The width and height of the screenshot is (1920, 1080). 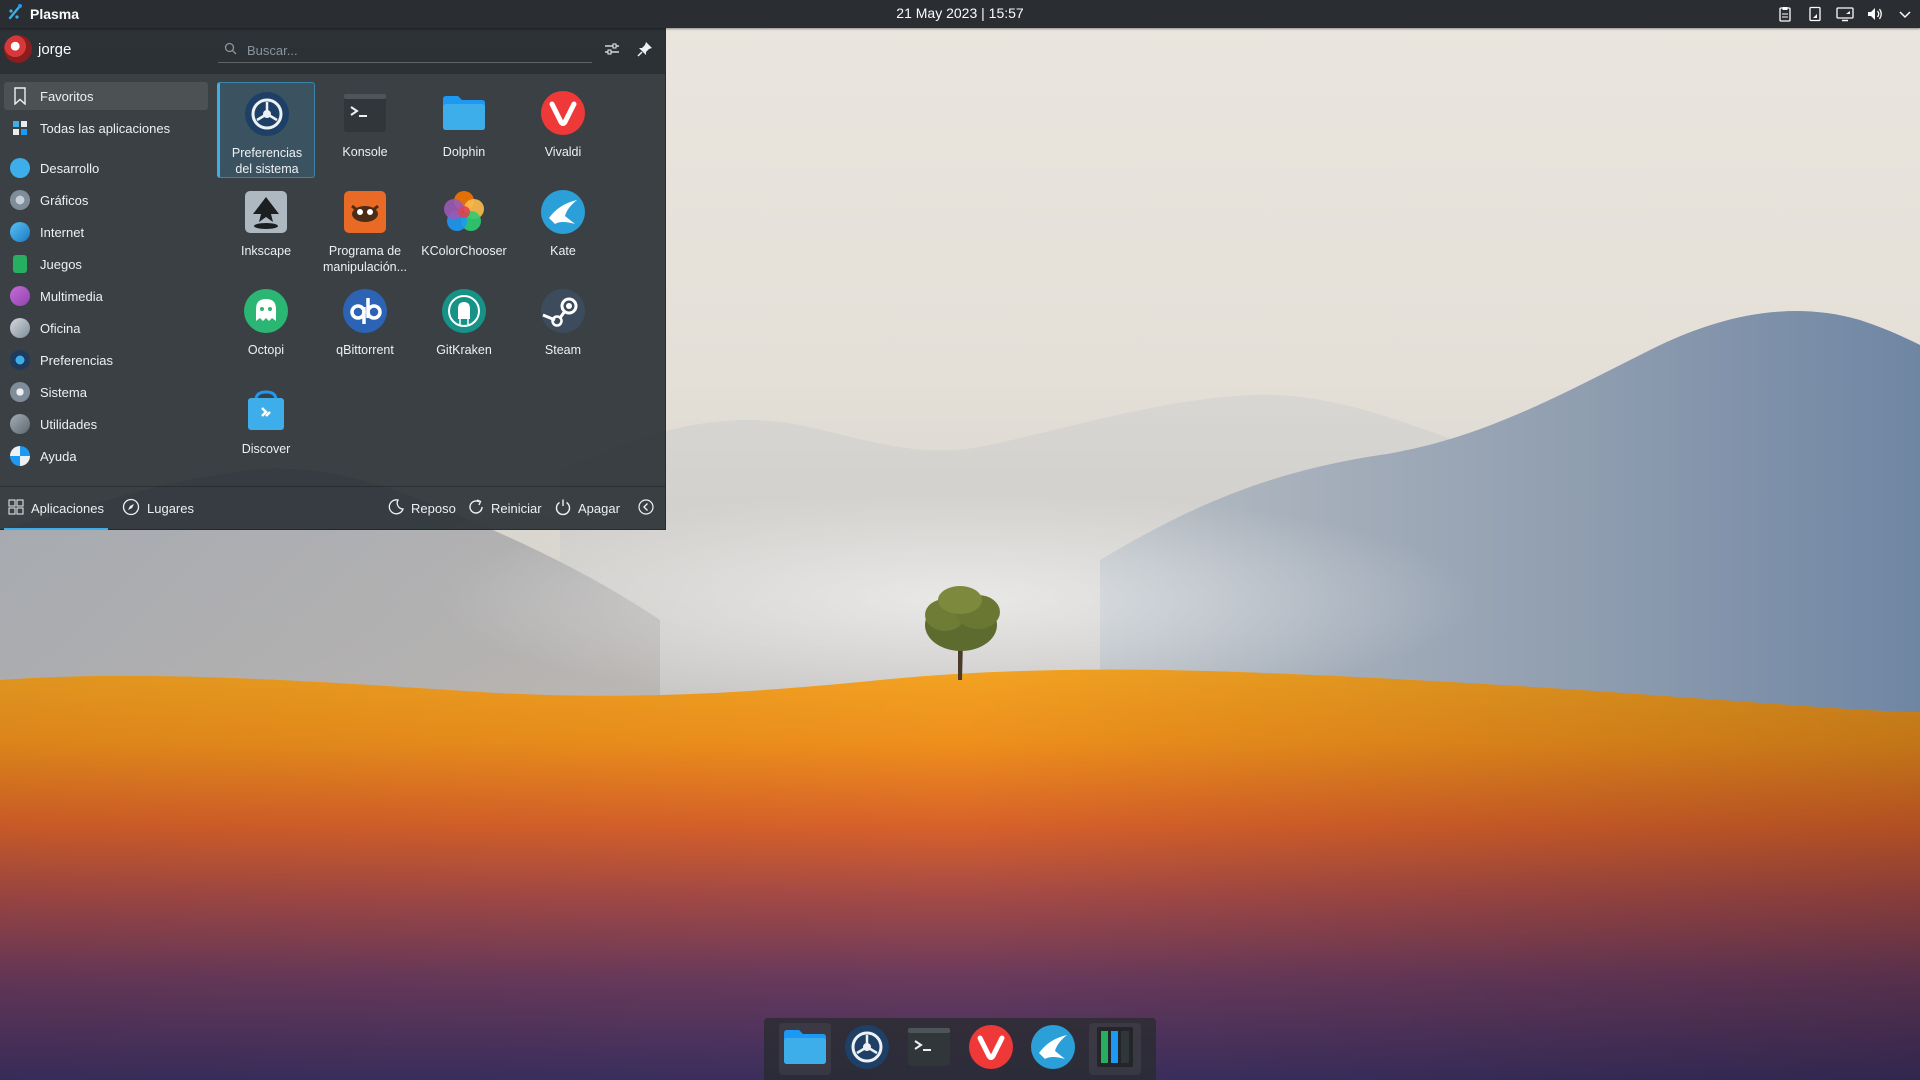 I want to click on compass-icon, so click(x=131, y=508).